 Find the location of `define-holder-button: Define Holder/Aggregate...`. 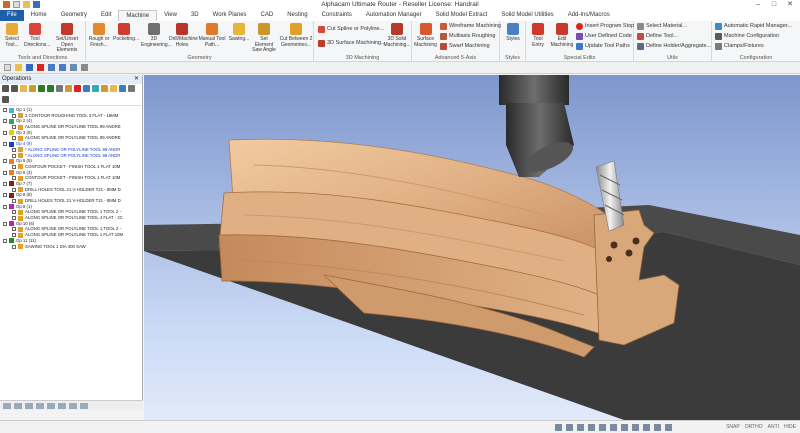

define-holder-button: Define Holder/Aggregate... is located at coordinates (674, 46).